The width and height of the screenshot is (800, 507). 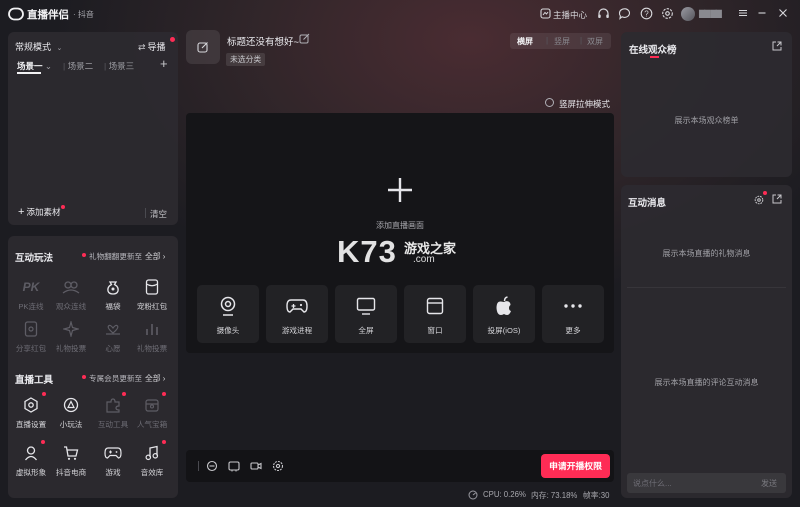 What do you see at coordinates (164, 394) in the screenshot?
I see `popularity-box-badge` at bounding box center [164, 394].